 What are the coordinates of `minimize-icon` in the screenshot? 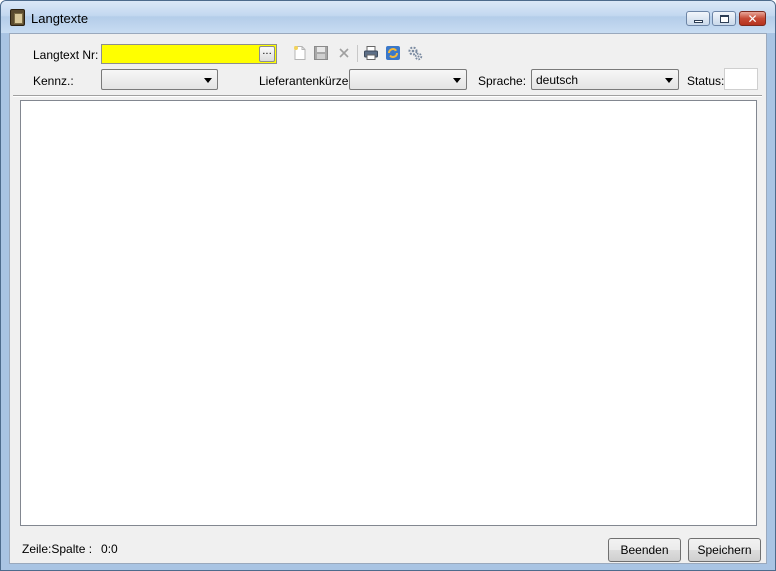 It's located at (698, 21).